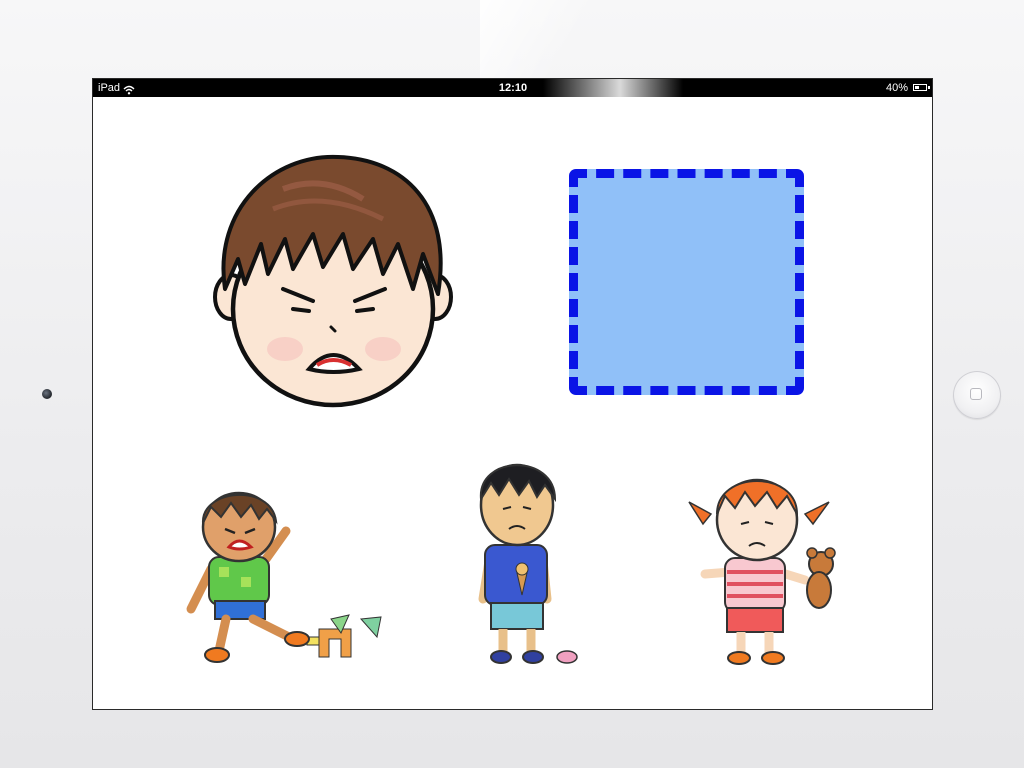 Image resolution: width=1024 pixels, height=768 pixels. Describe the element at coordinates (109, 88) in the screenshot. I see `carrier-label: iPad` at that location.